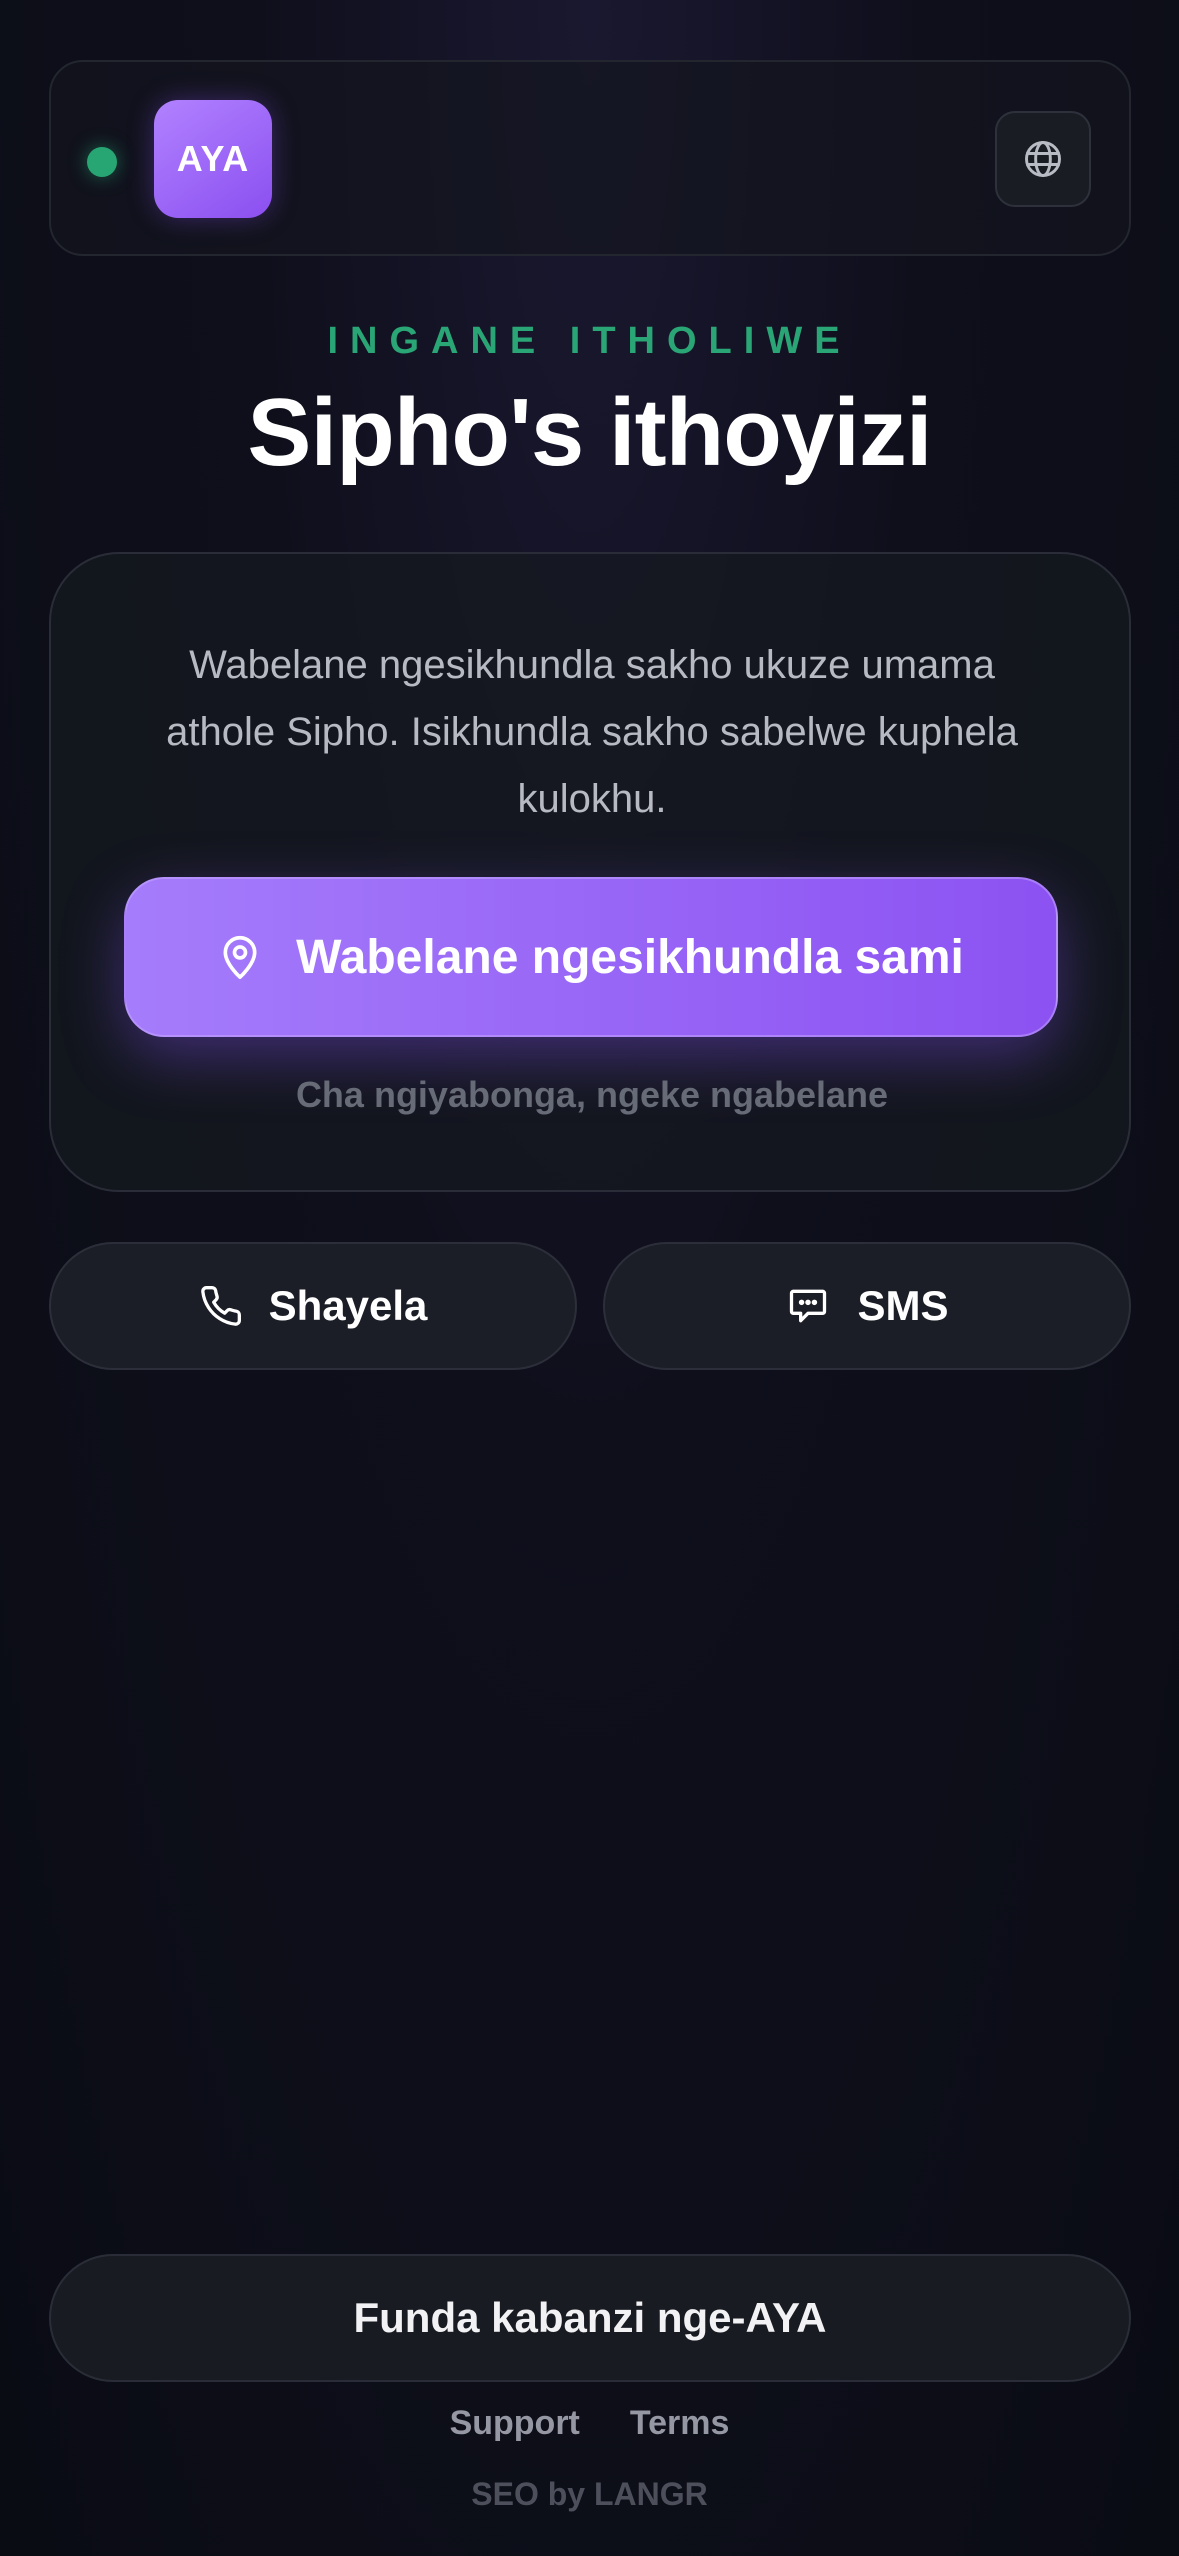 The image size is (1179, 2556). Describe the element at coordinates (589, 341) in the screenshot. I see `eyebrow-label: INGANE ITHOLIWE` at that location.